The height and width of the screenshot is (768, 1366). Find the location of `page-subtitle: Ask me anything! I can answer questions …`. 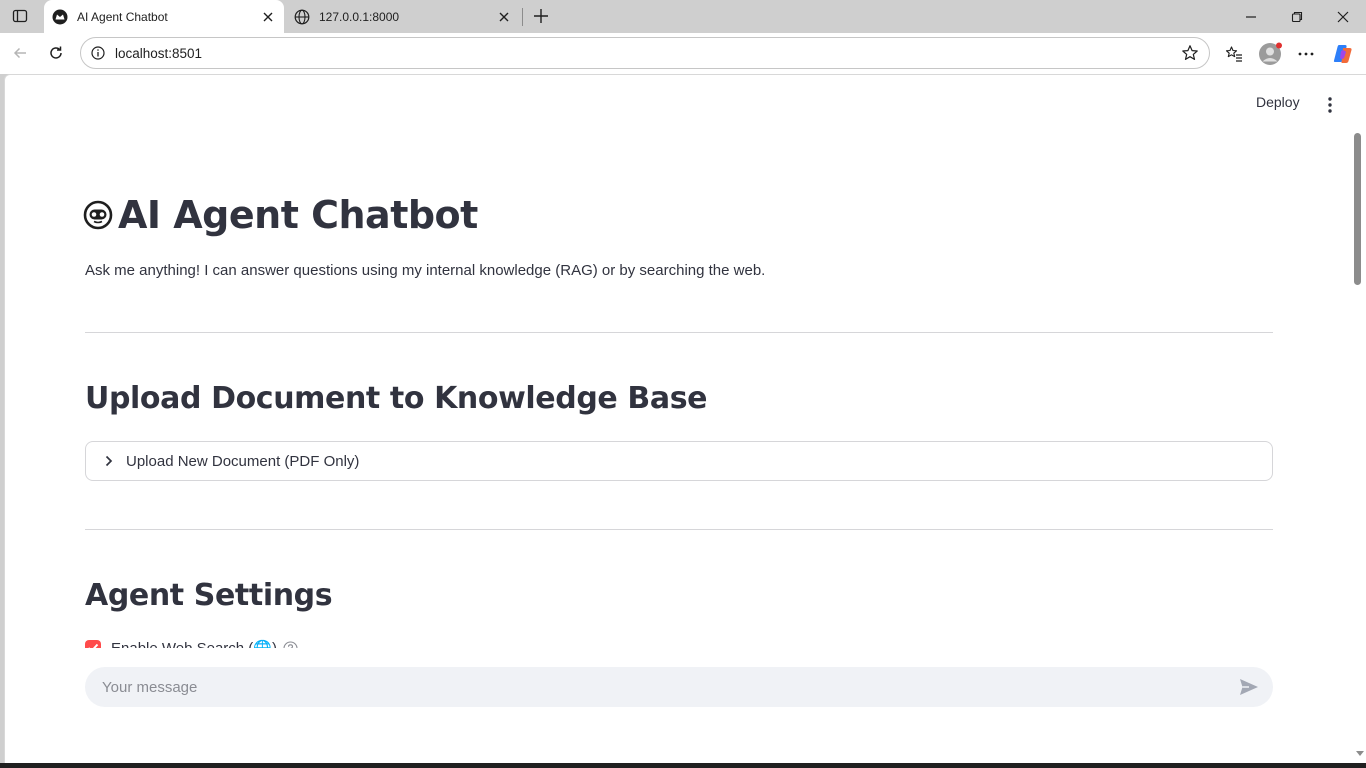

page-subtitle: Ask me anything! I can answer questions … is located at coordinates (425, 270).